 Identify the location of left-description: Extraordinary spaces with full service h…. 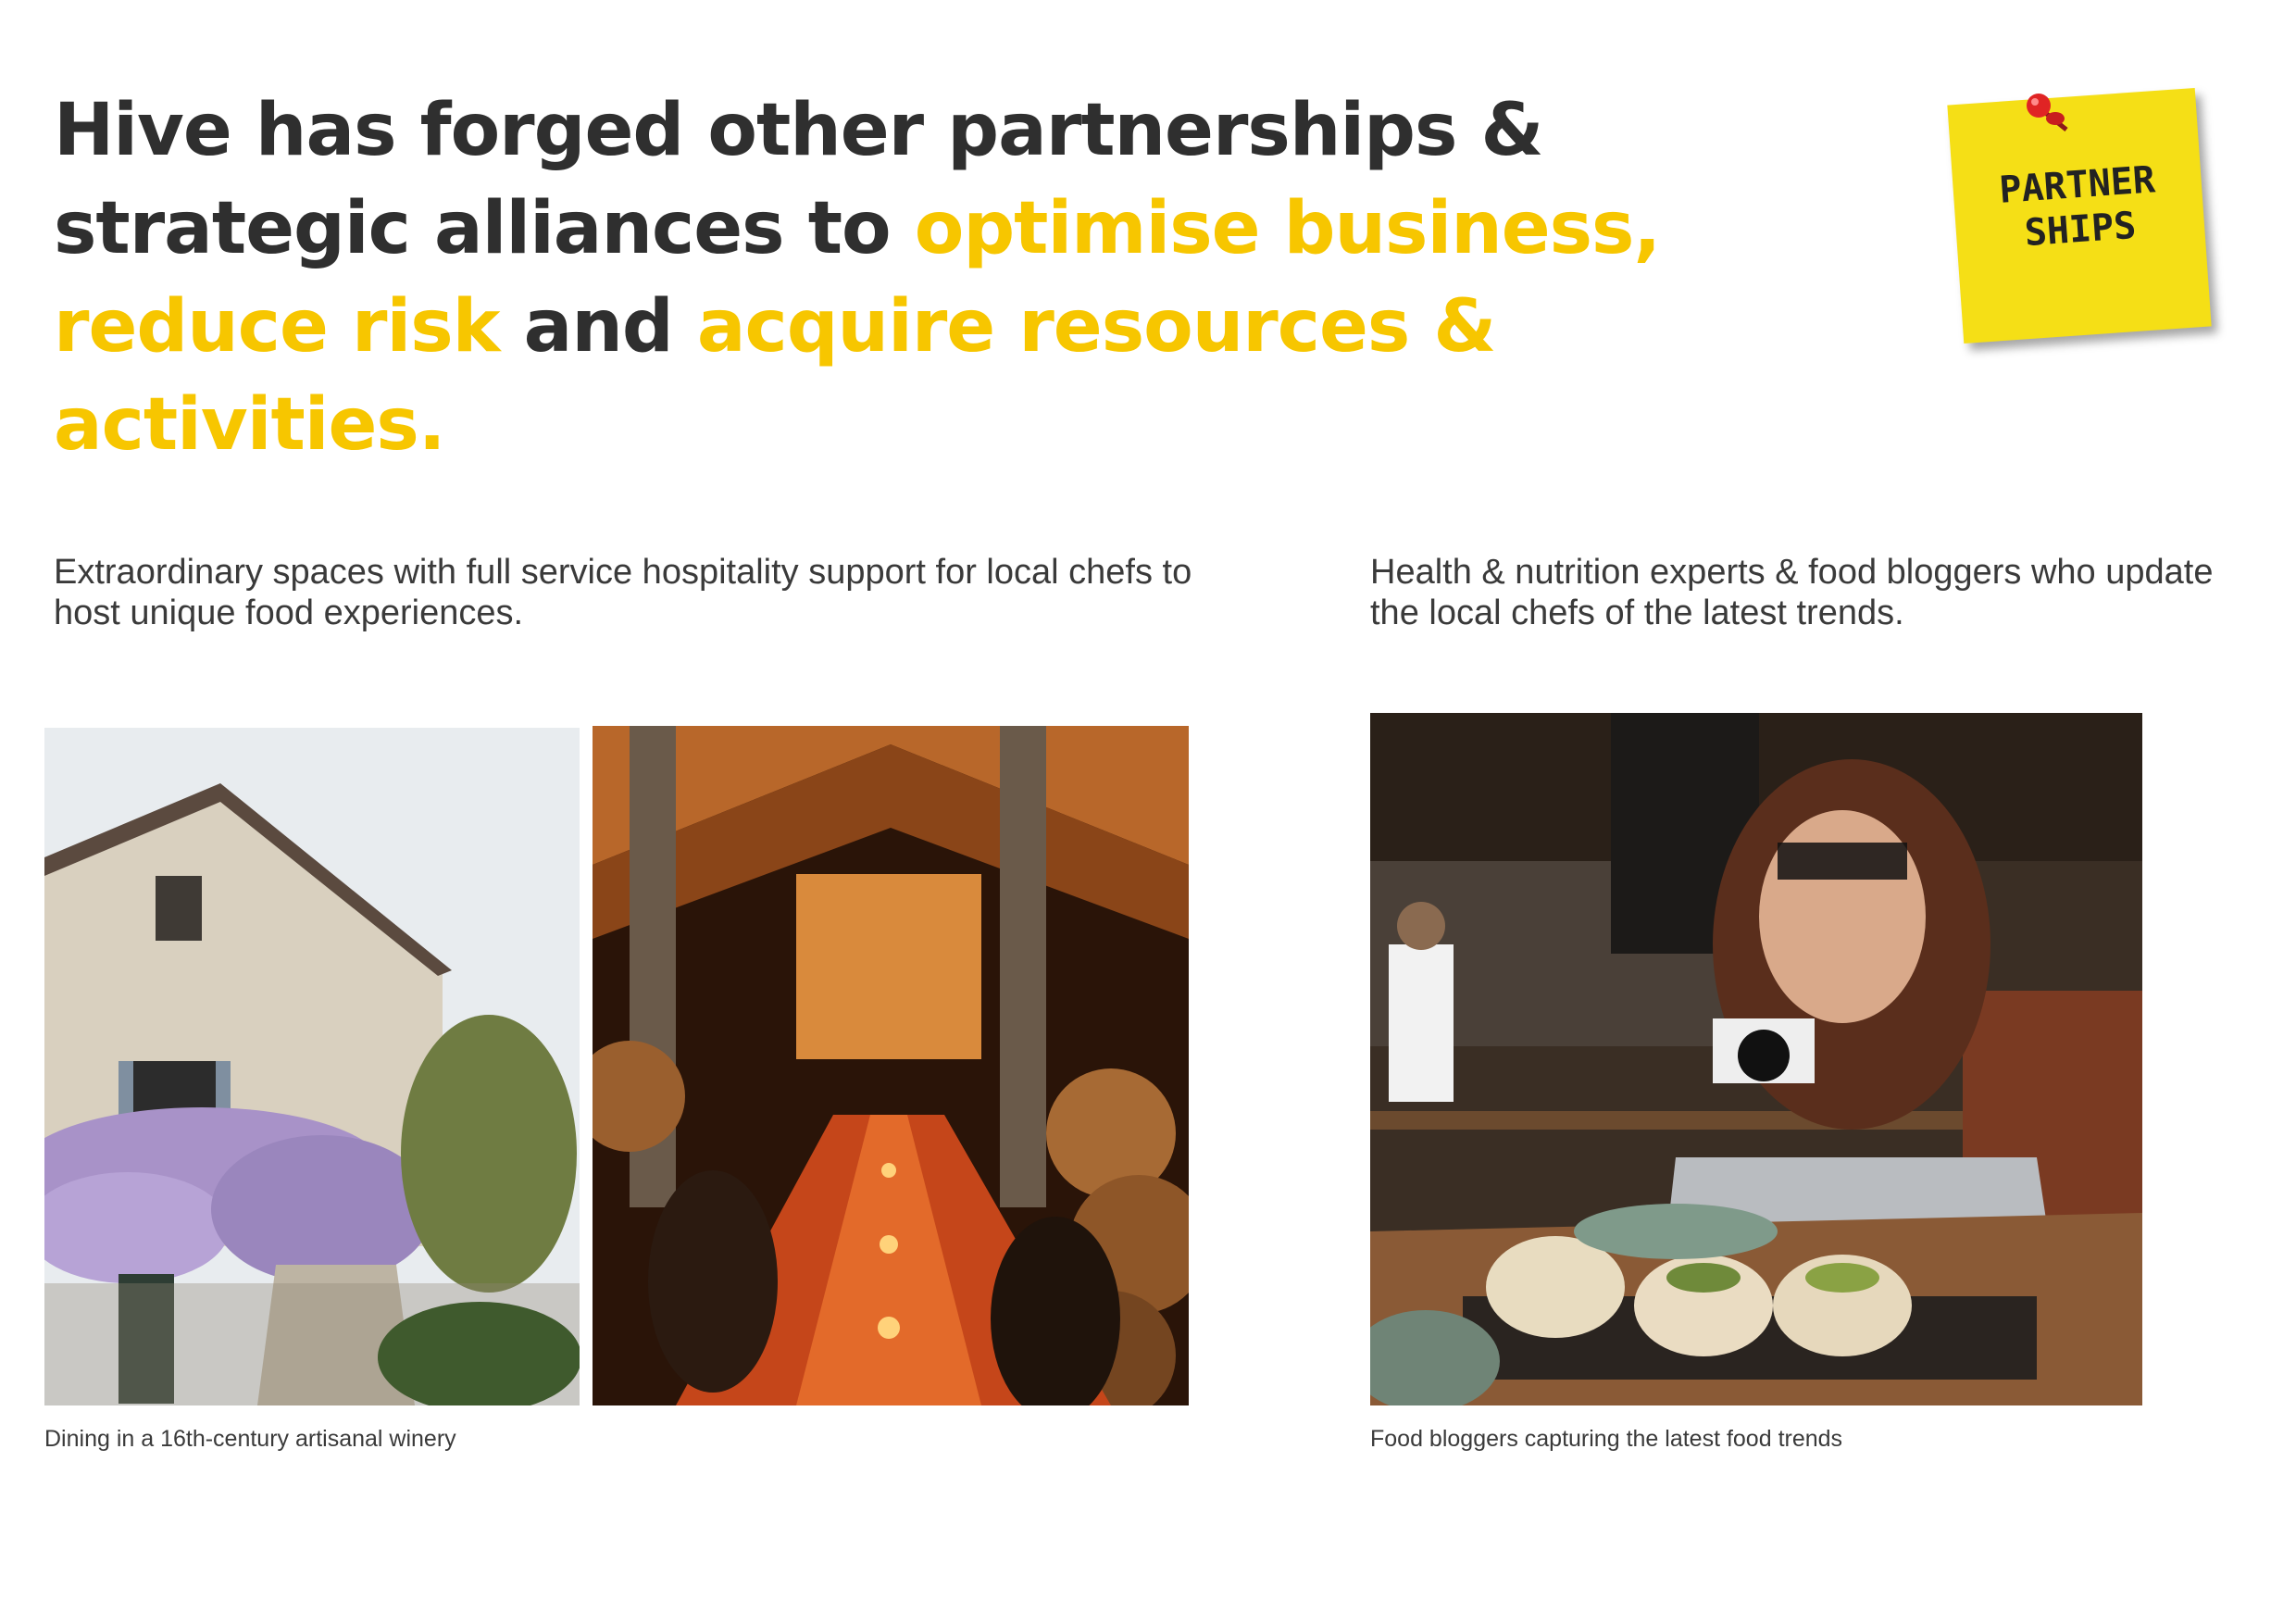
(623, 592).